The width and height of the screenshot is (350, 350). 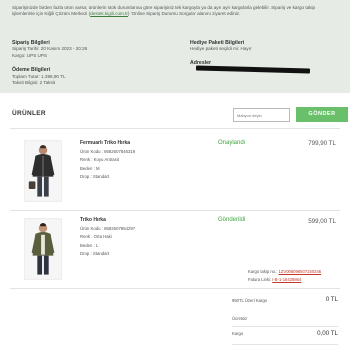 I want to click on cargo-label: Kargo, so click(x=238, y=333).